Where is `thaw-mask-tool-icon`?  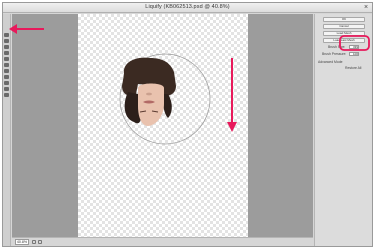 thaw-mask-tool-icon is located at coordinates (6, 83).